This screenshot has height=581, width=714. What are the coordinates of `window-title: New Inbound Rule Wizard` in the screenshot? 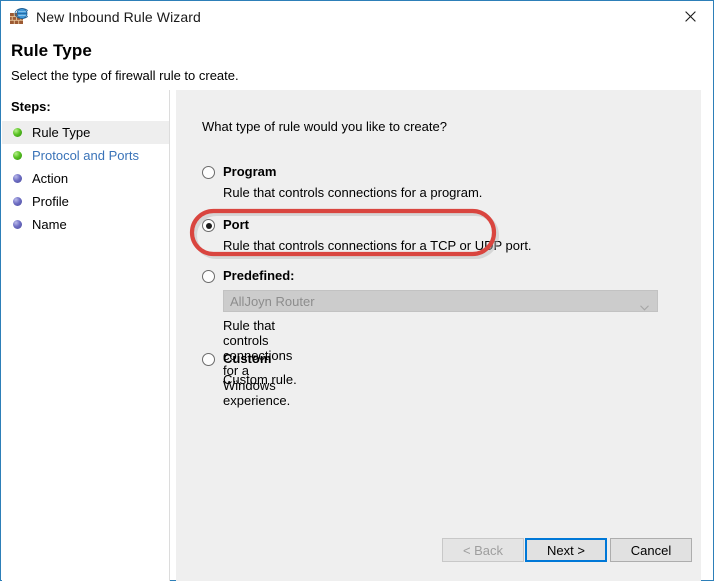 It's located at (118, 16).